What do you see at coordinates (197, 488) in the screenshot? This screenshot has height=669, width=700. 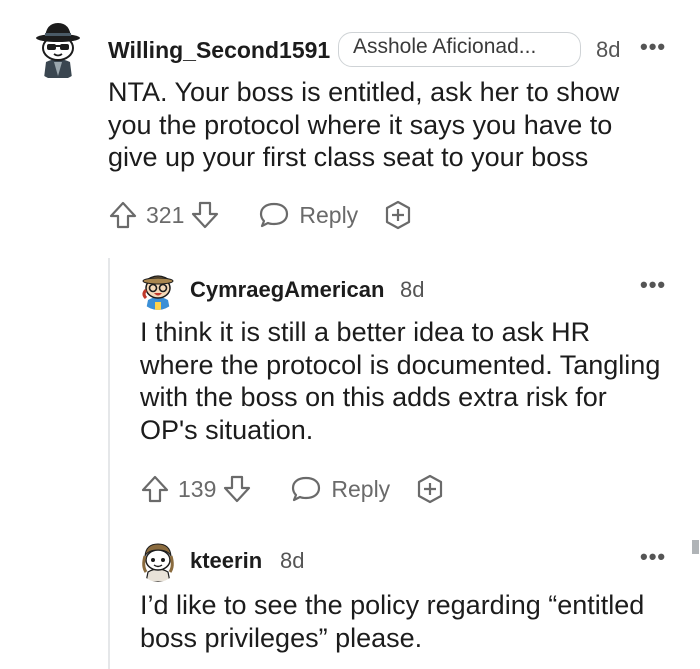 I see `vote-score: 139` at bounding box center [197, 488].